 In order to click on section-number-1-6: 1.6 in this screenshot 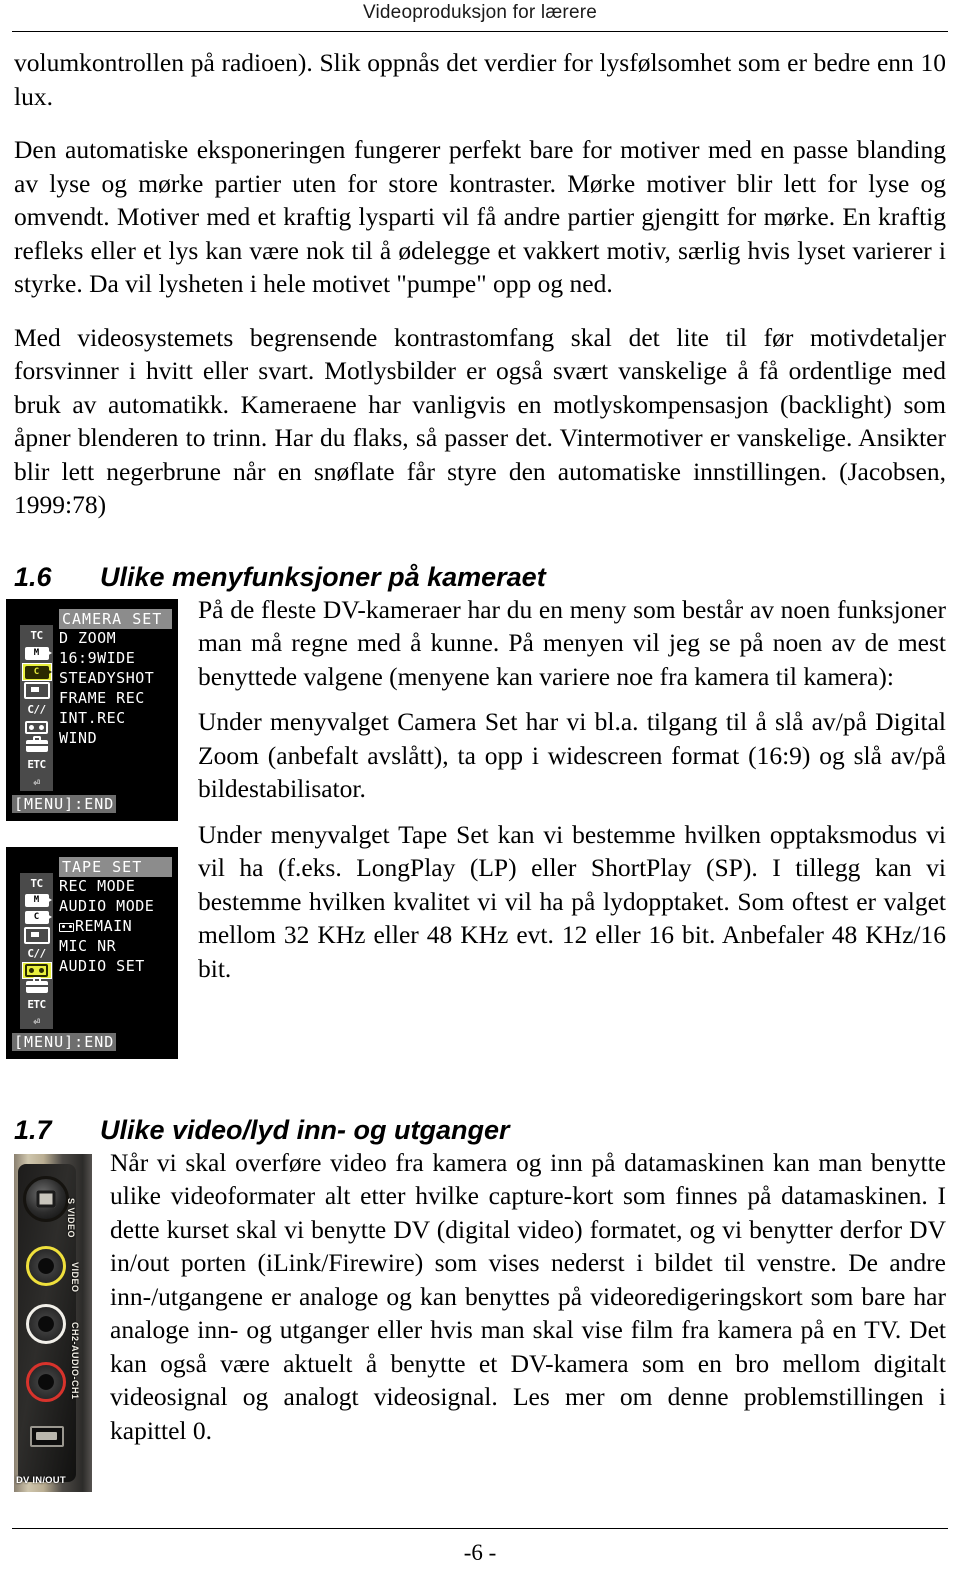, I will do `click(33, 576)`.